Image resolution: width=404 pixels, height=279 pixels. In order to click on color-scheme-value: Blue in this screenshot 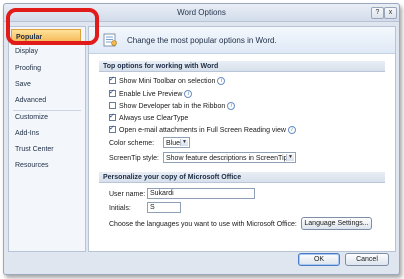, I will do `click(173, 143)`.